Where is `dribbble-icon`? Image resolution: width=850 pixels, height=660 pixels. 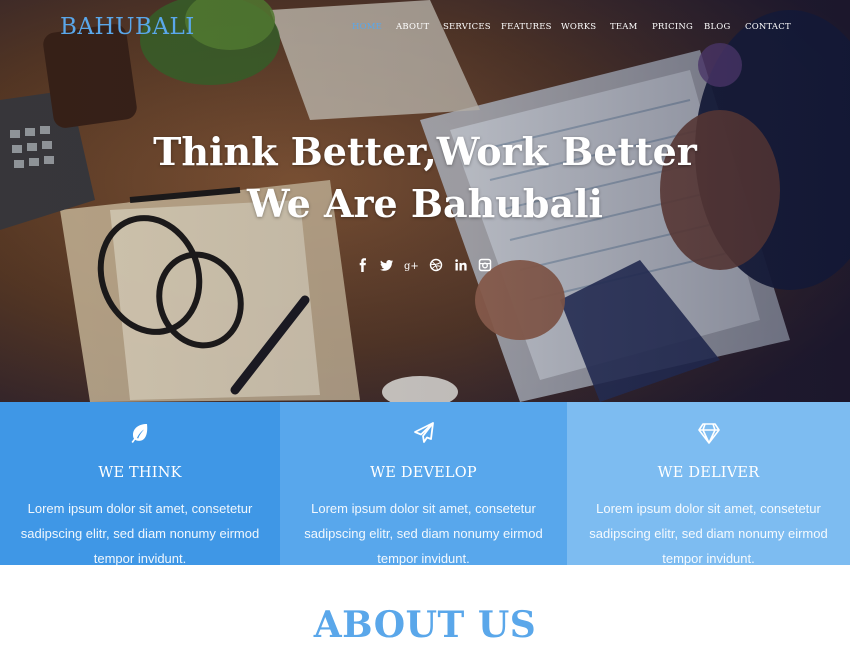 dribbble-icon is located at coordinates (436, 265).